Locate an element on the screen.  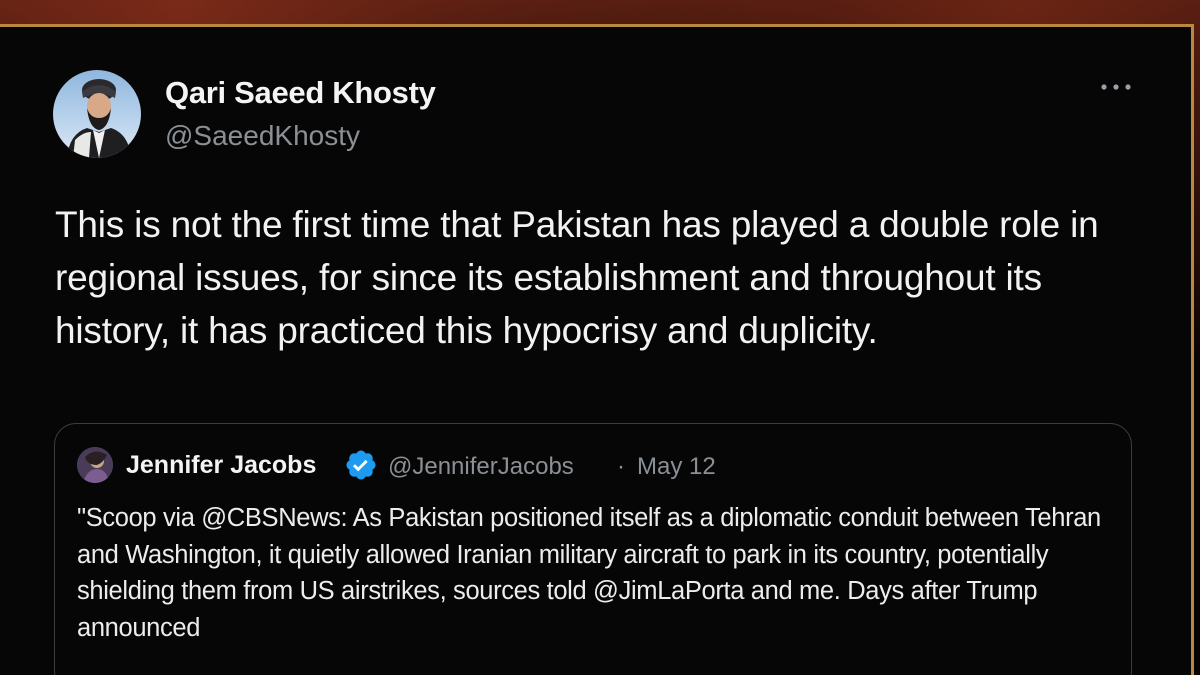
author-name: Qari Saeed Khosty is located at coordinates (300, 93).